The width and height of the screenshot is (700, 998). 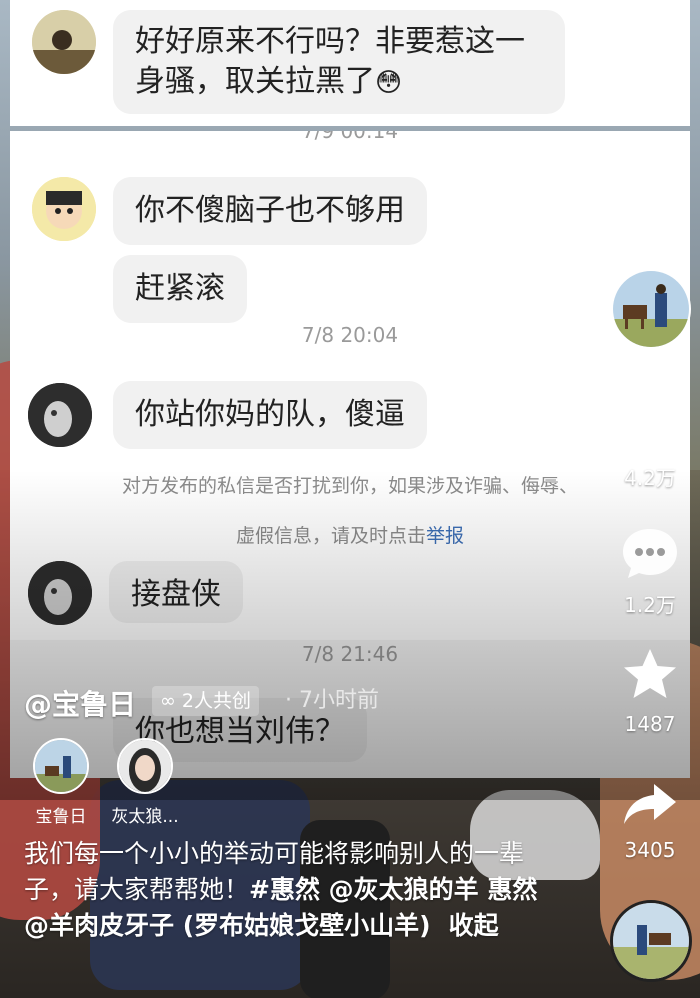 What do you see at coordinates (650, 804) in the screenshot?
I see `share-arrow-icon` at bounding box center [650, 804].